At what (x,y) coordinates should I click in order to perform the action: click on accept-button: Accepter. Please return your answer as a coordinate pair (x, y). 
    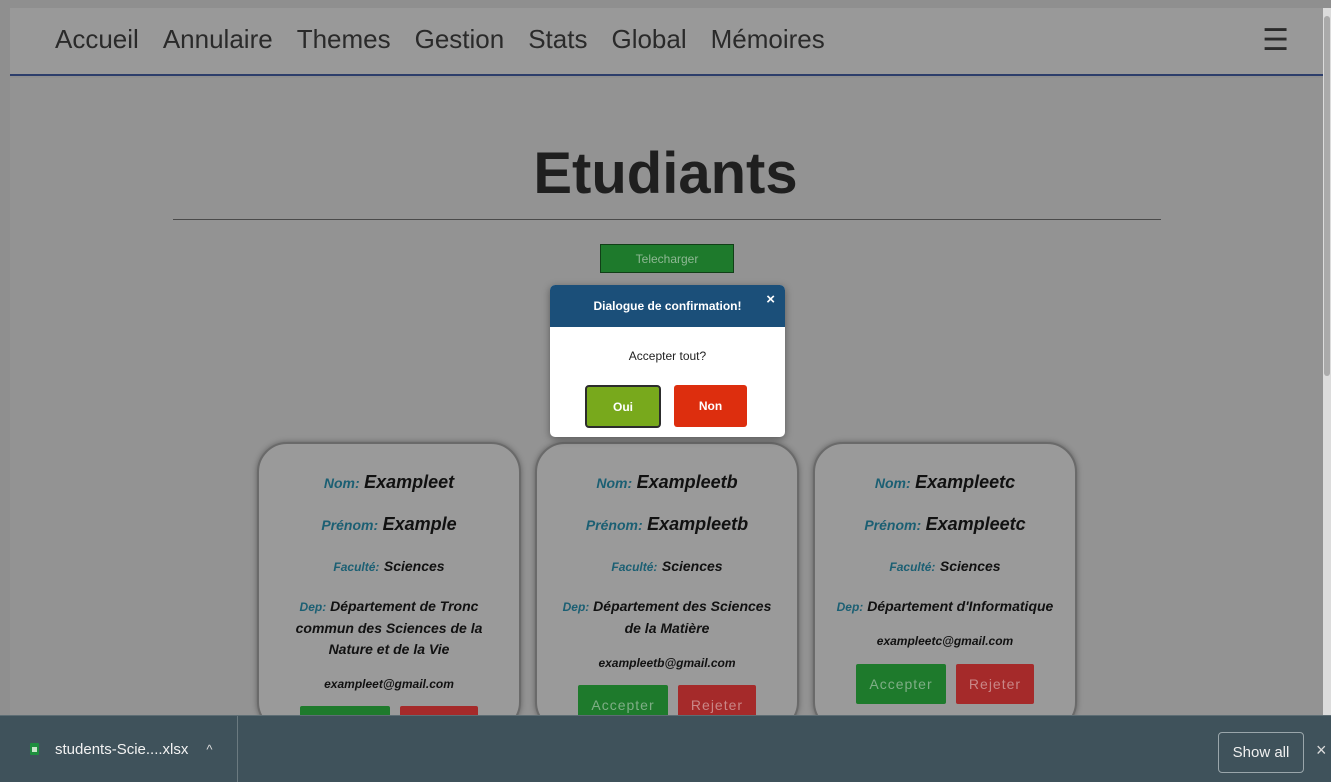
    Looking at the image, I should click on (901, 684).